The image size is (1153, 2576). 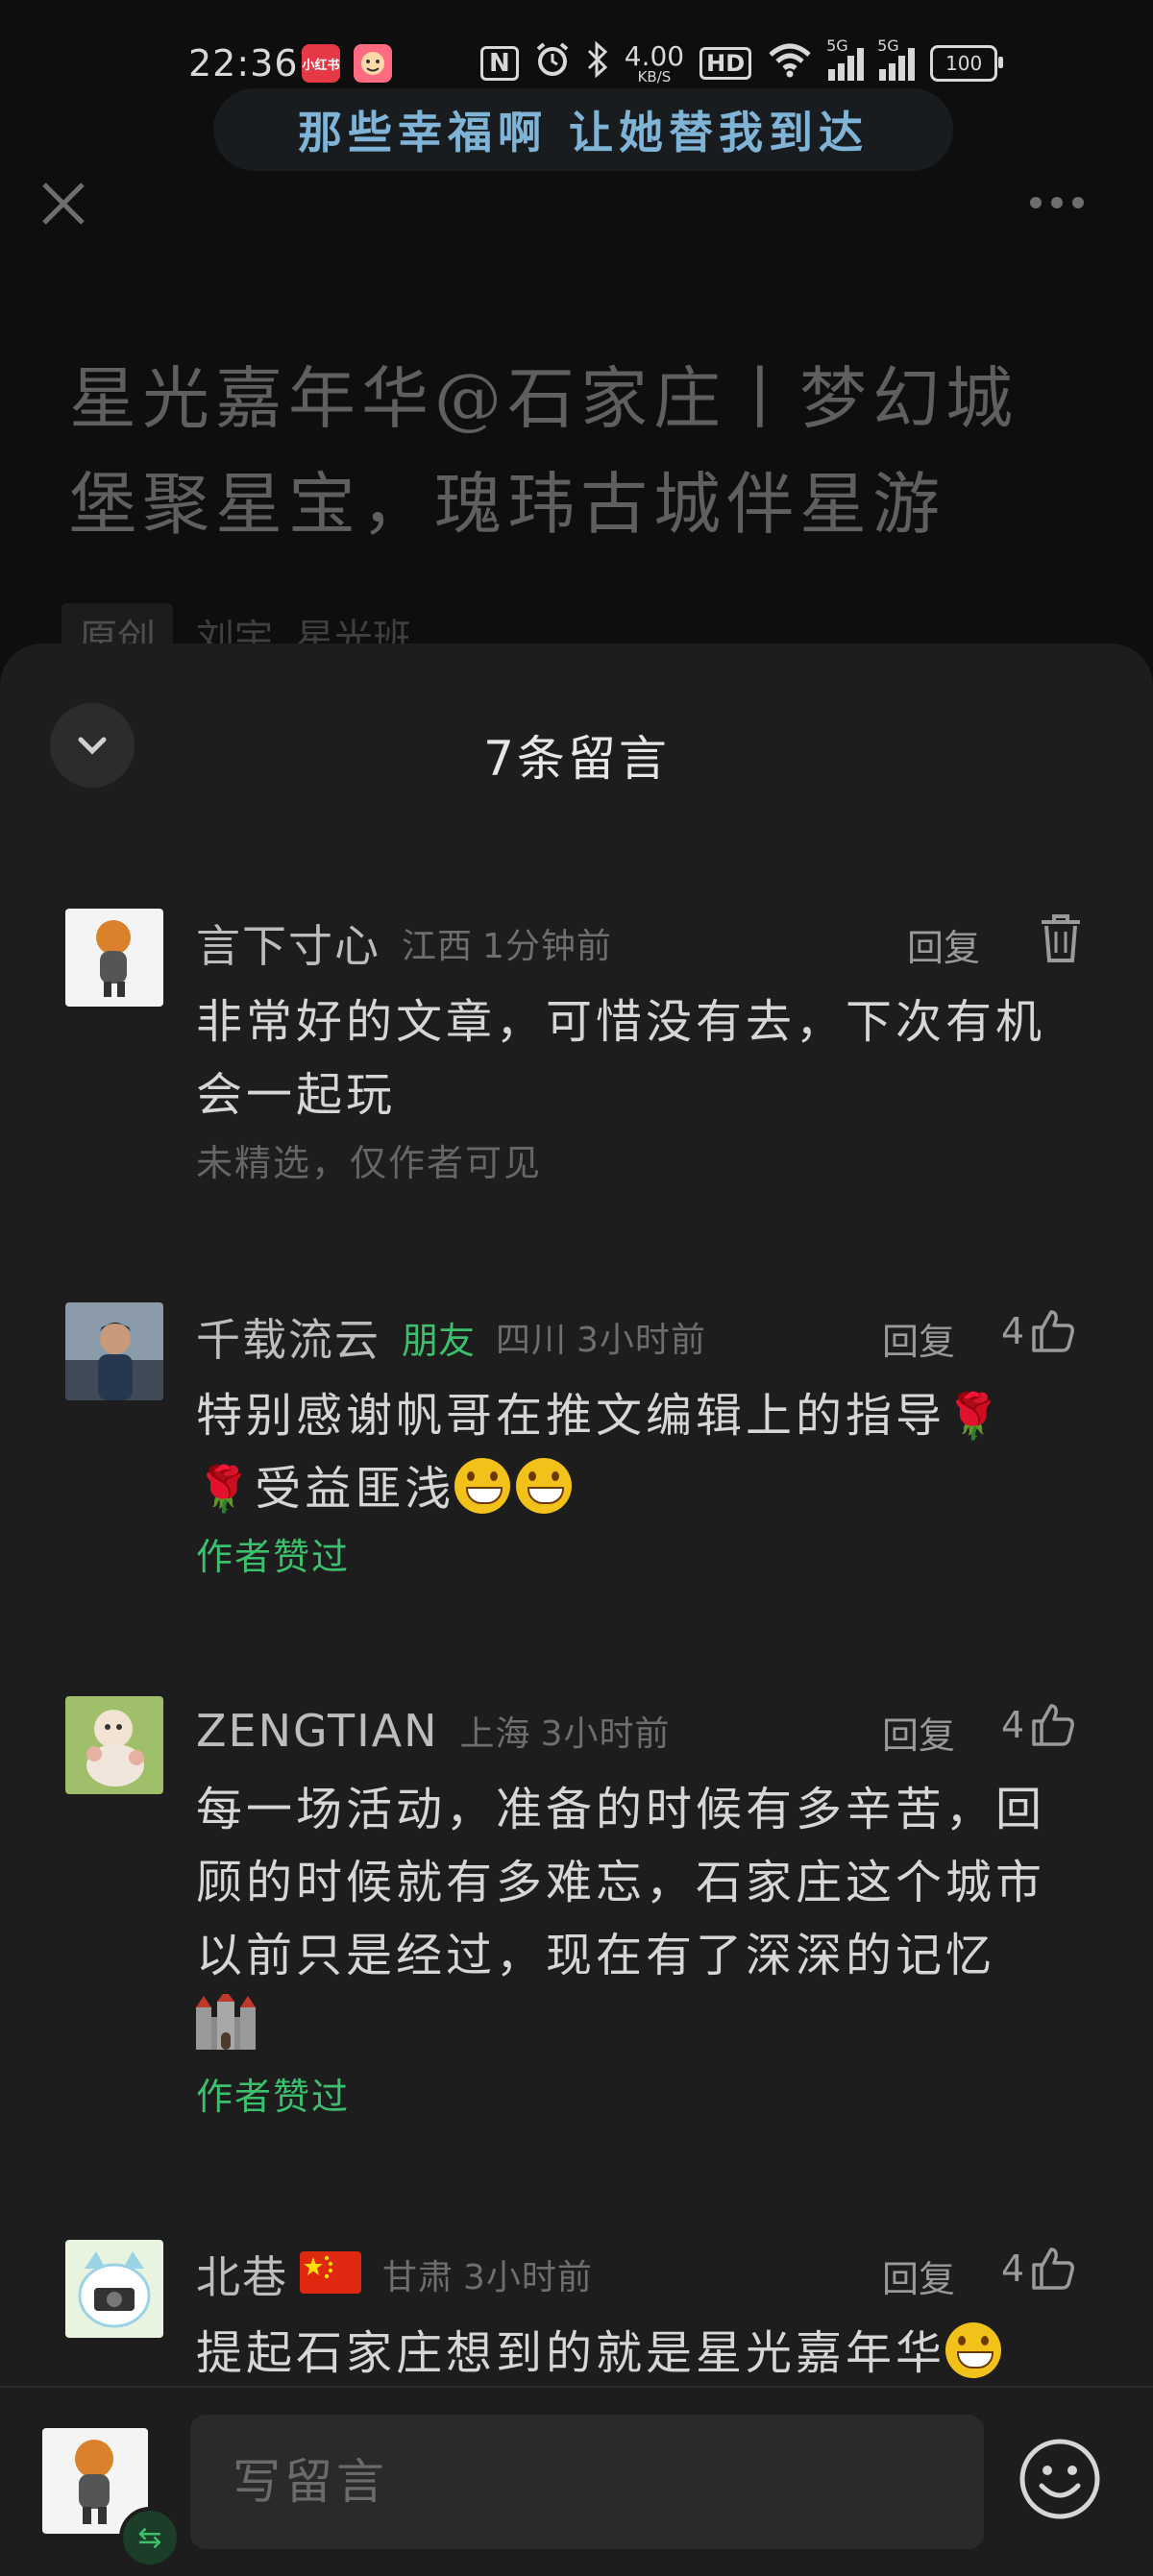 I want to click on comment-meta: ZENGTIAN 上海 3小时前, so click(x=433, y=1731).